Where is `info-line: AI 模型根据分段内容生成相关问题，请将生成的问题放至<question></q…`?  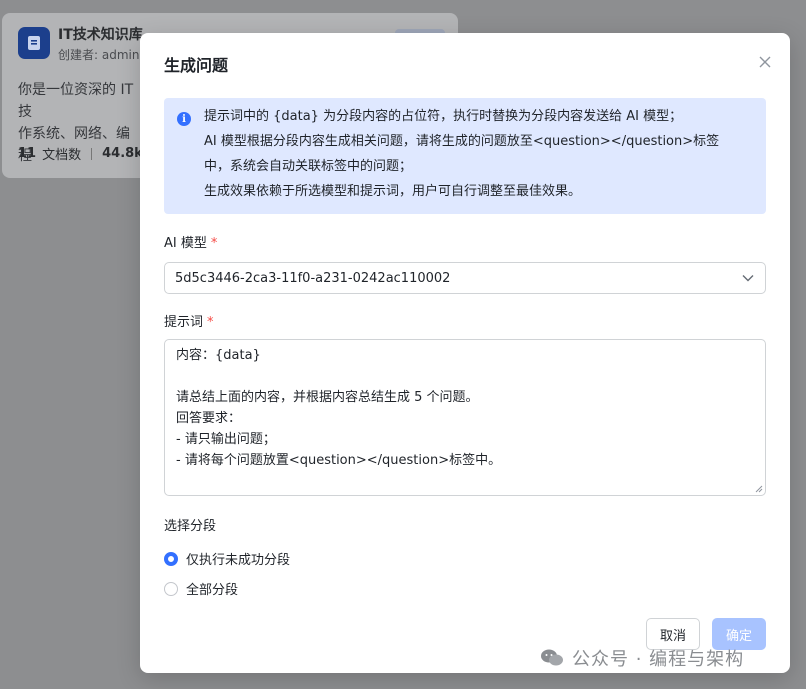
info-line: AI 模型根据分段内容生成相关问题，请将生成的问题放至<question></q… is located at coordinates (462, 141).